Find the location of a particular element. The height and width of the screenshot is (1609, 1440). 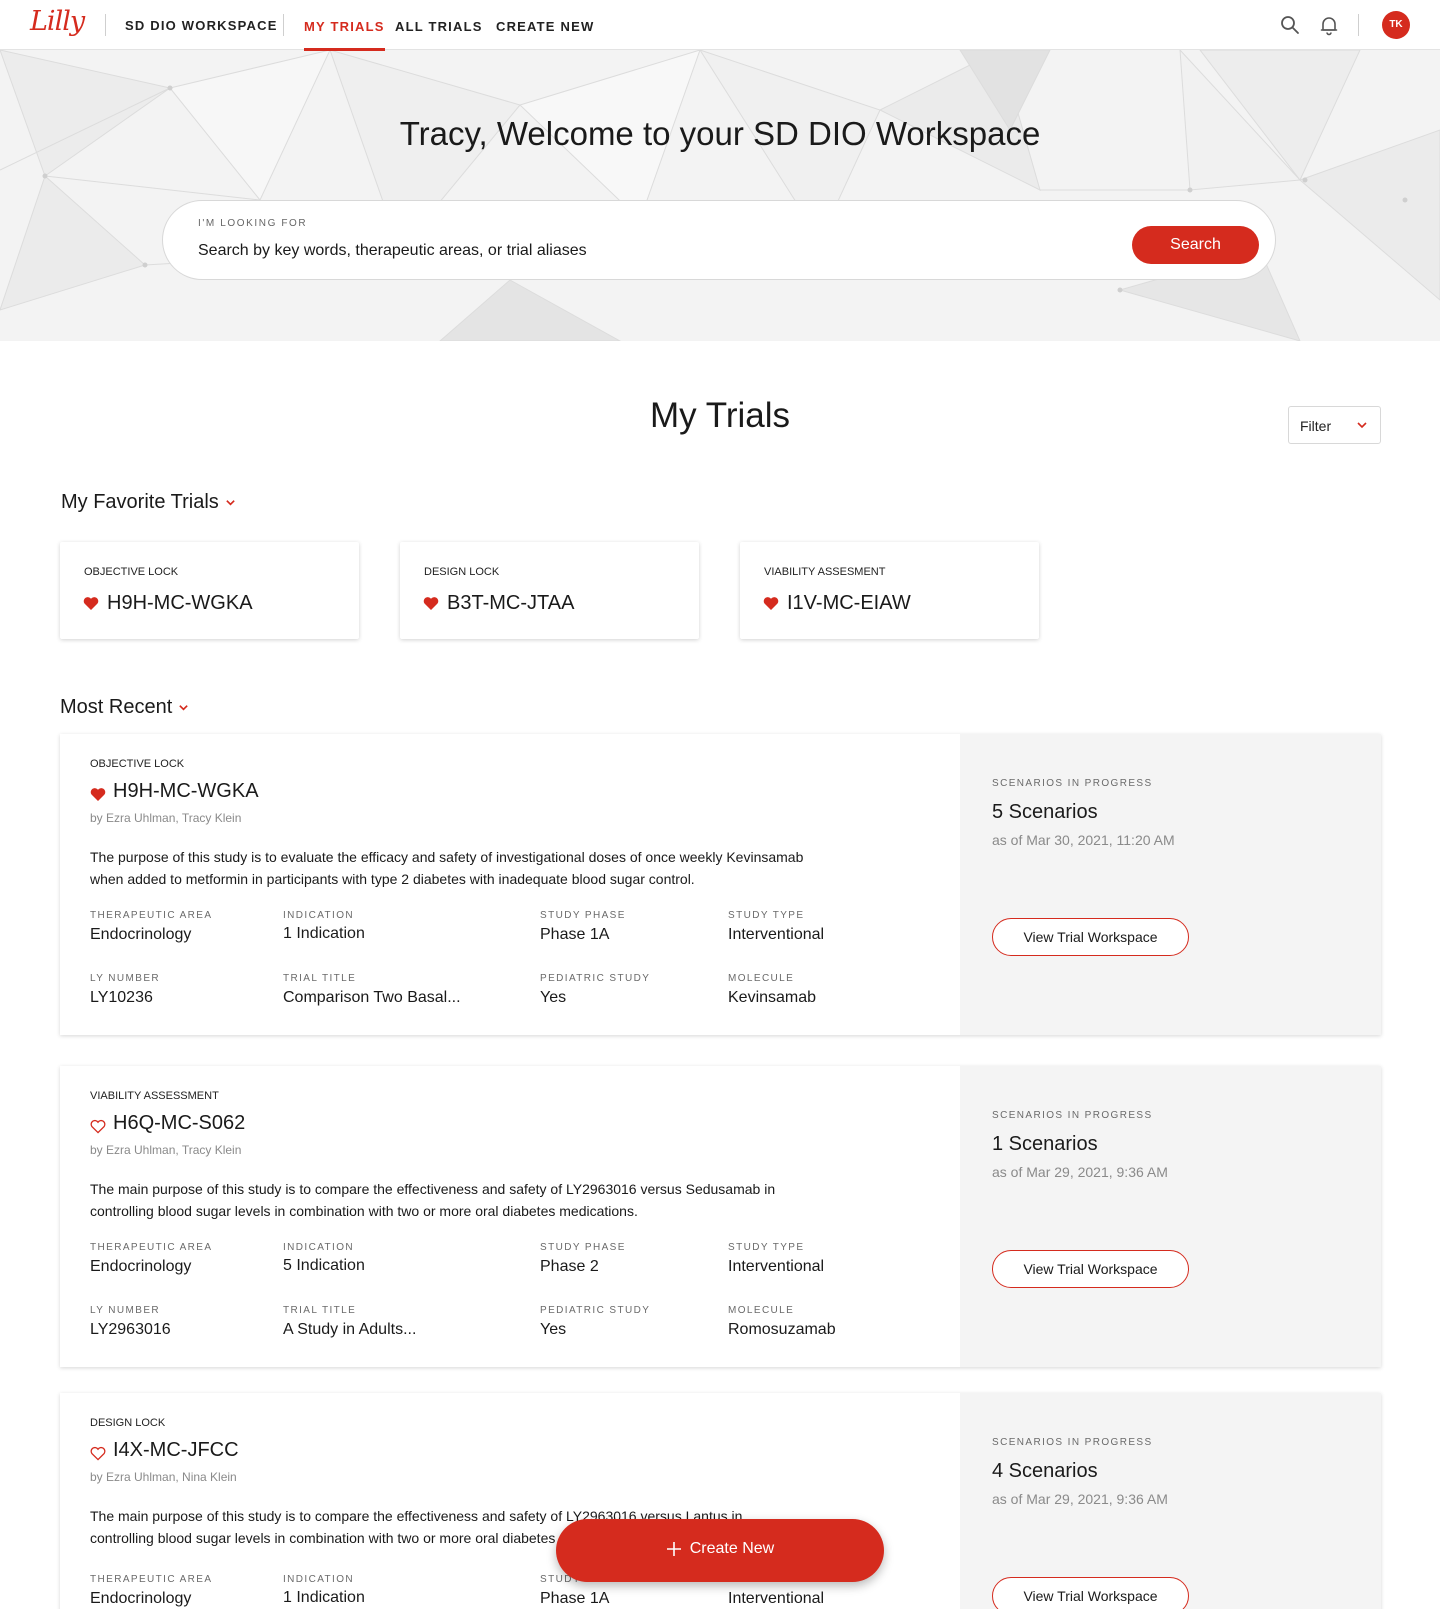

lilly-logo: Lilly is located at coordinates (57, 21).